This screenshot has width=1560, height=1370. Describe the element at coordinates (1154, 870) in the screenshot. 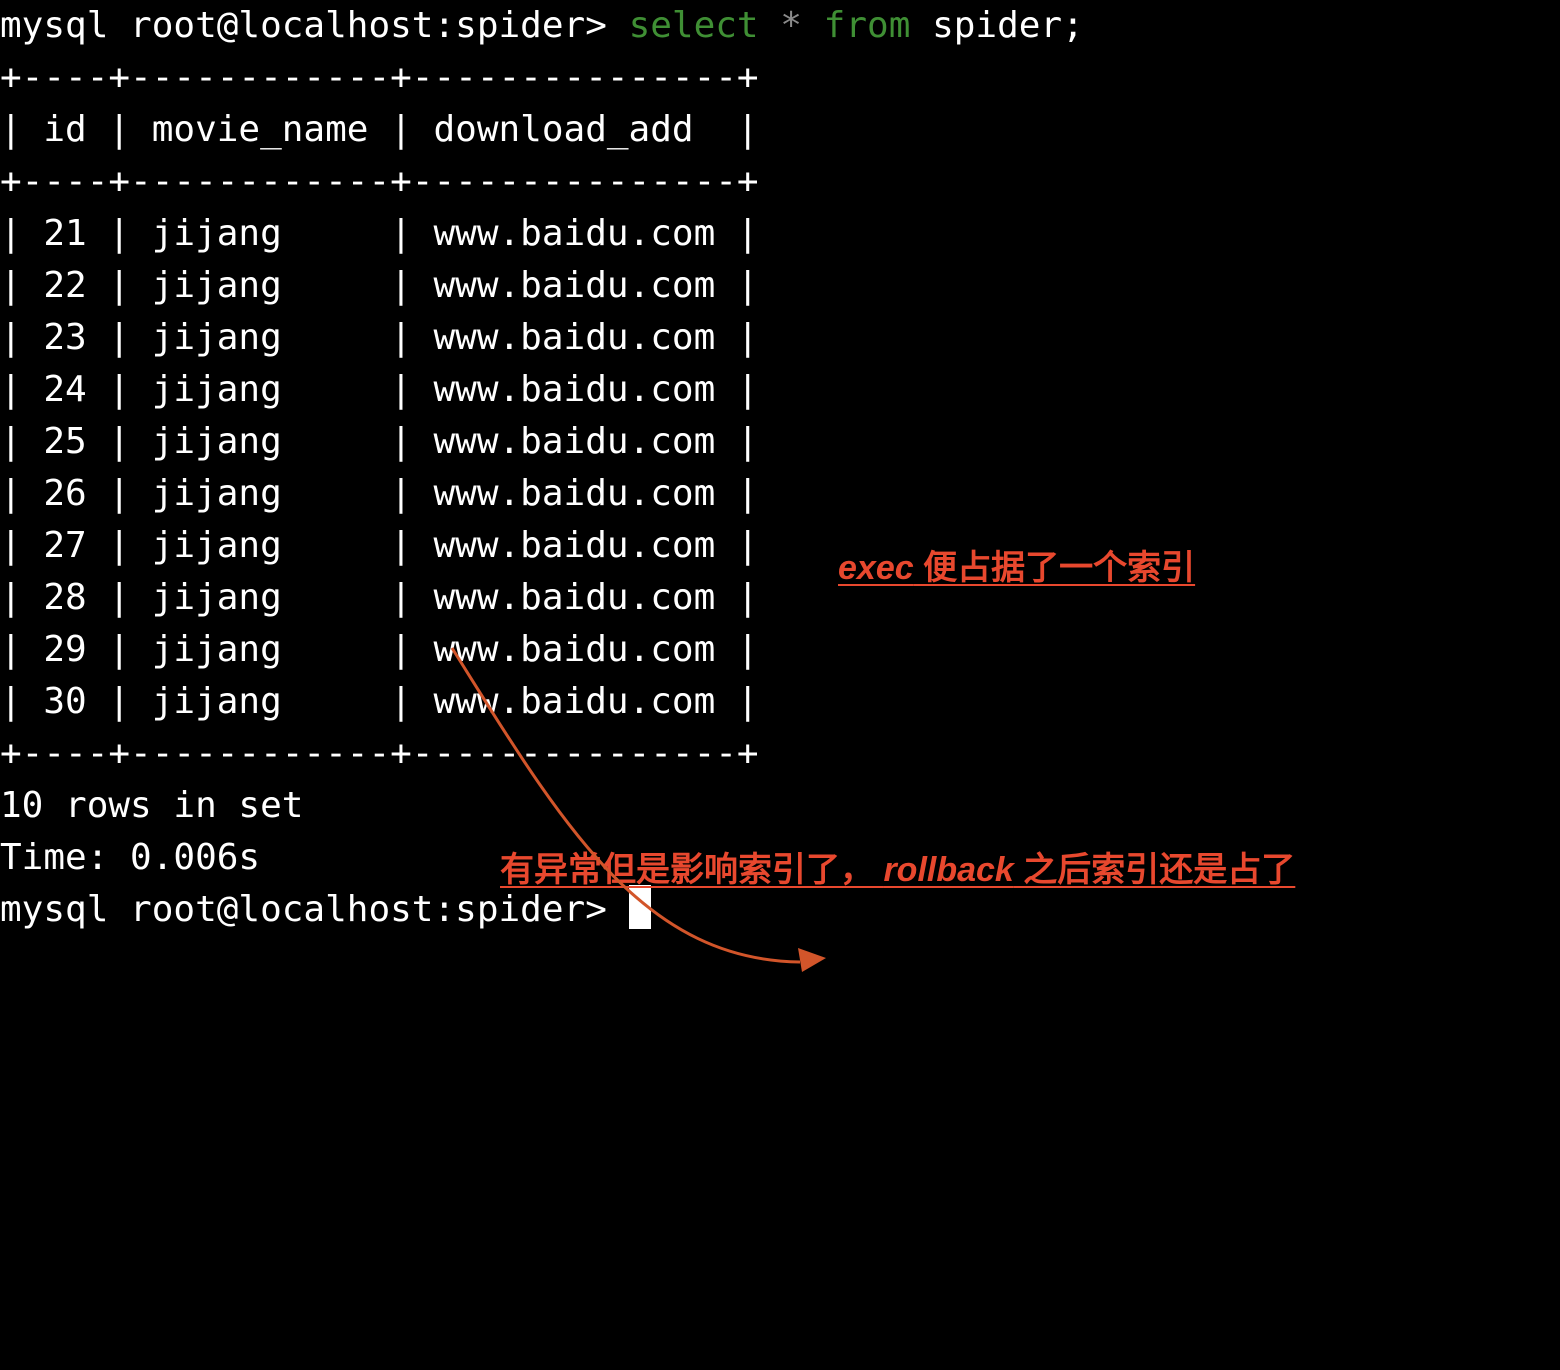

I see `annotation-rollback-text-b: 之后索引还是占了` at that location.